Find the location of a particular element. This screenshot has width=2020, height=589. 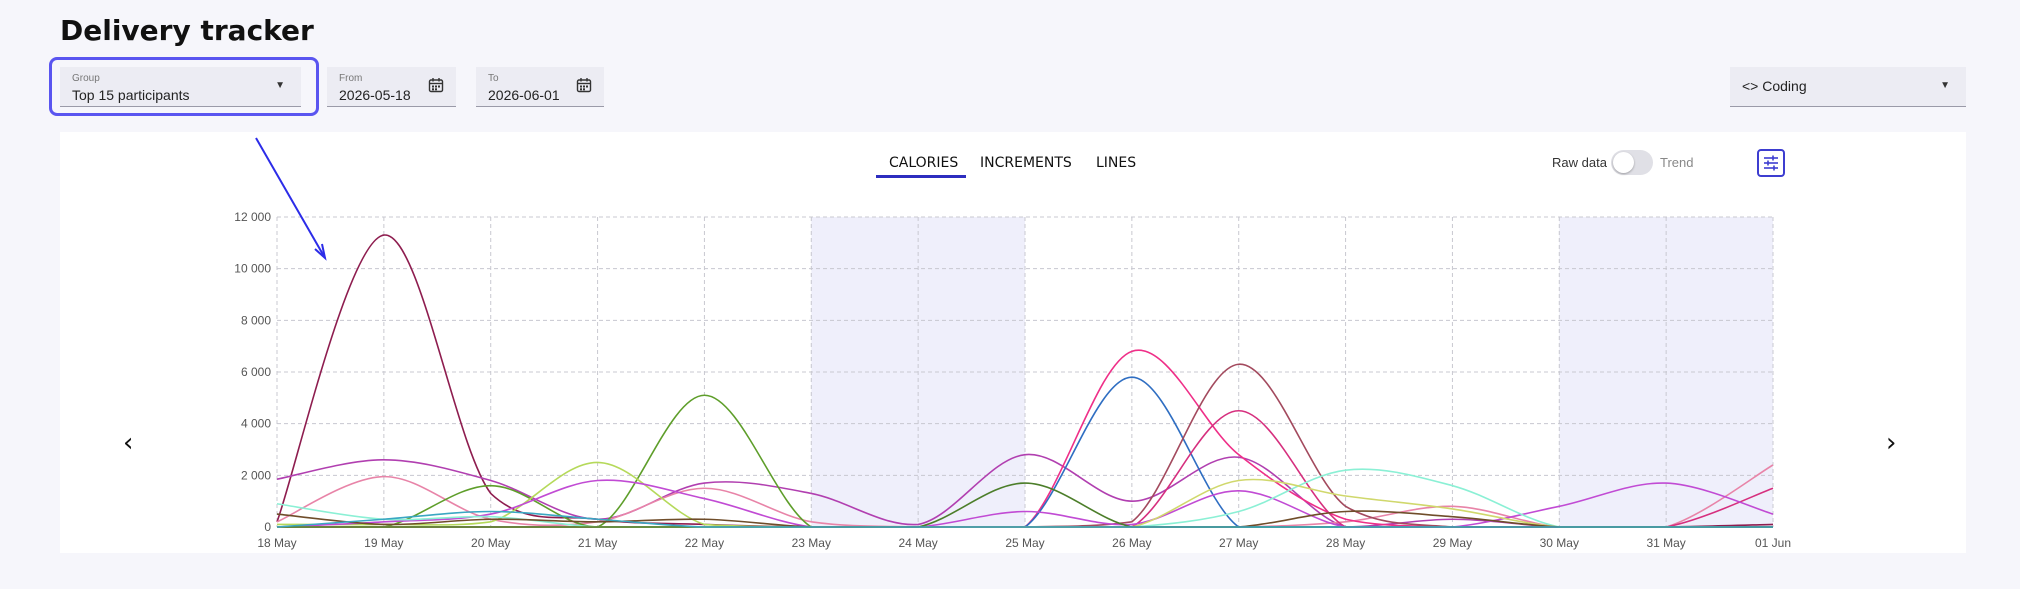

y-tick-label: 6 000 is located at coordinates (256, 372).